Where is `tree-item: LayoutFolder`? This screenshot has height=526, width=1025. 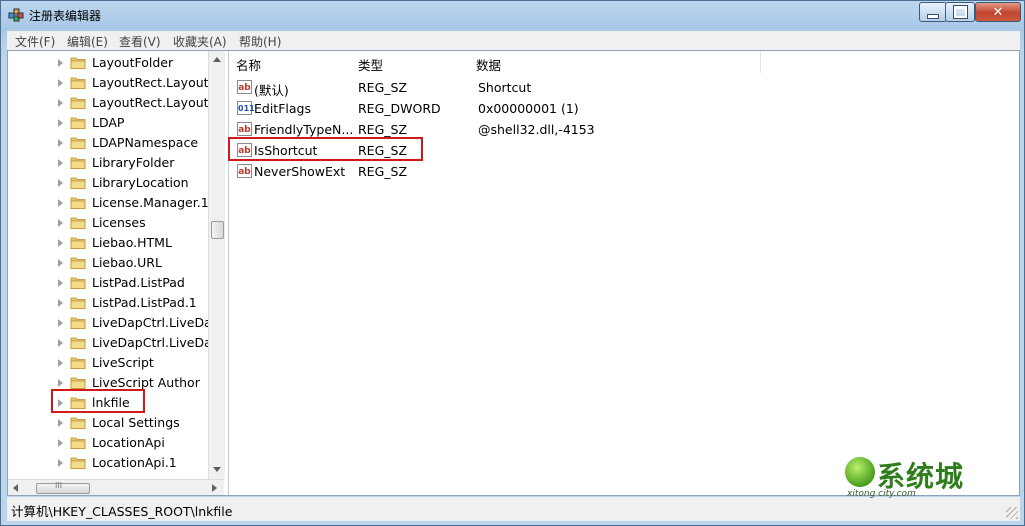 tree-item: LayoutFolder is located at coordinates (113, 63).